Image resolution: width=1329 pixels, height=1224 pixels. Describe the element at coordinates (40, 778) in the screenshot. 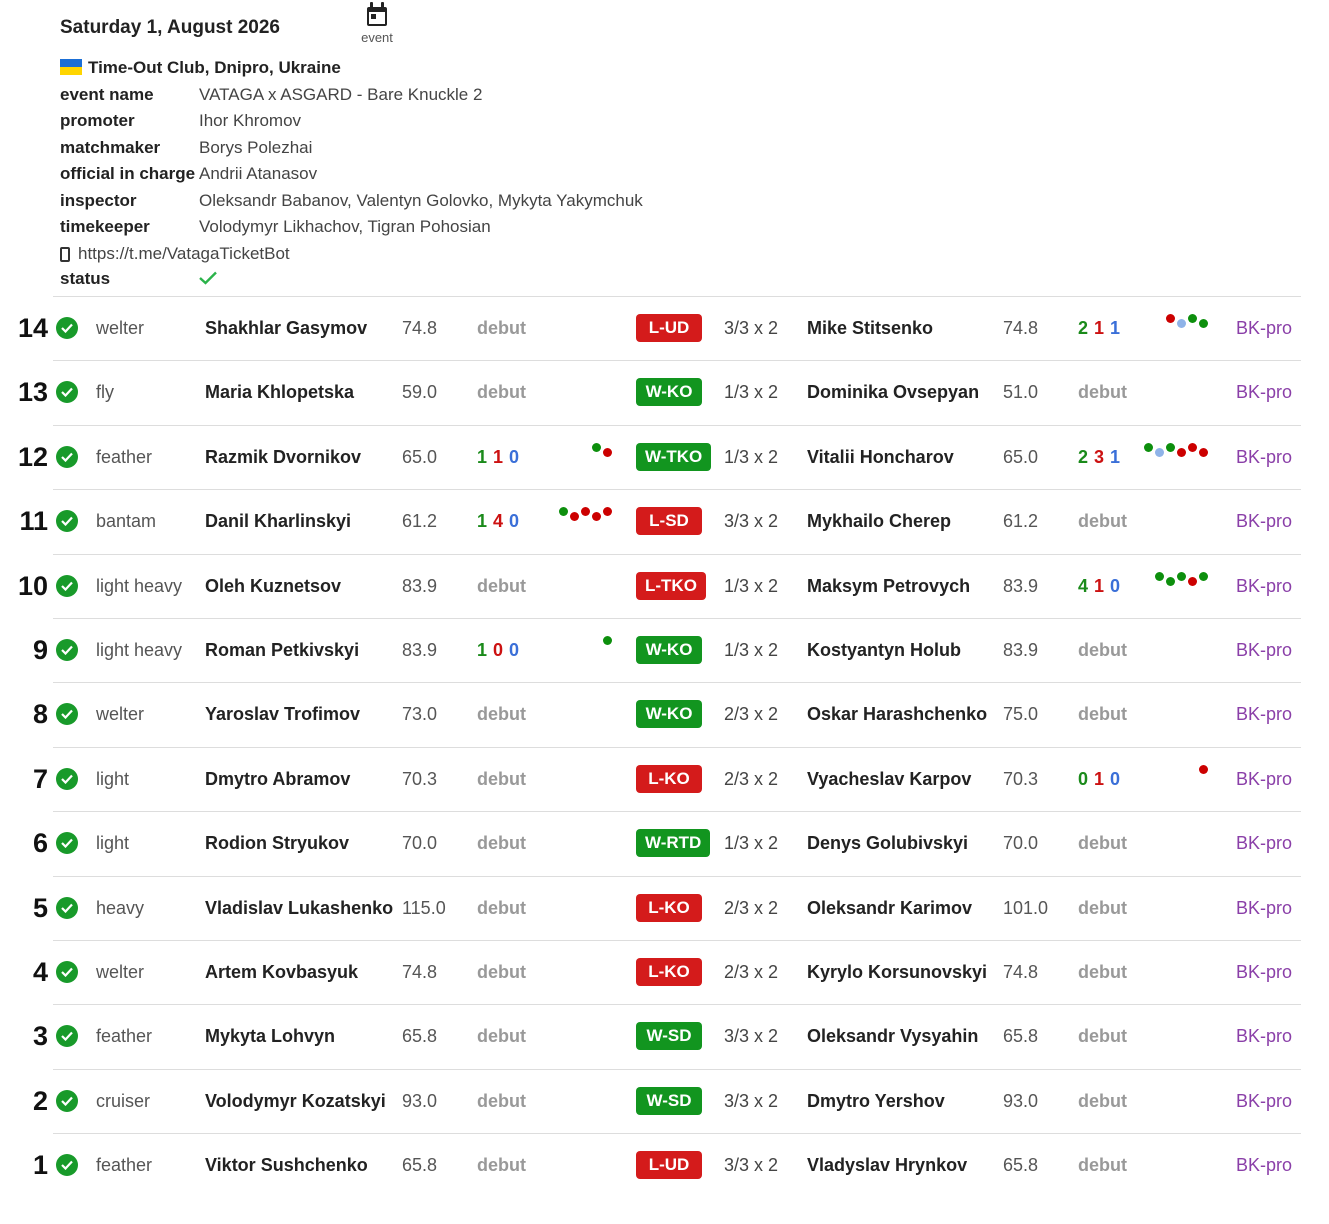

I see `bout-number: 7` at that location.